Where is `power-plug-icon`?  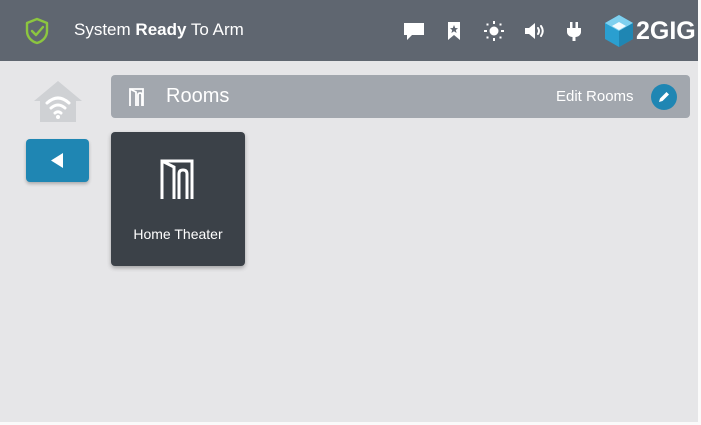
power-plug-icon is located at coordinates (574, 31).